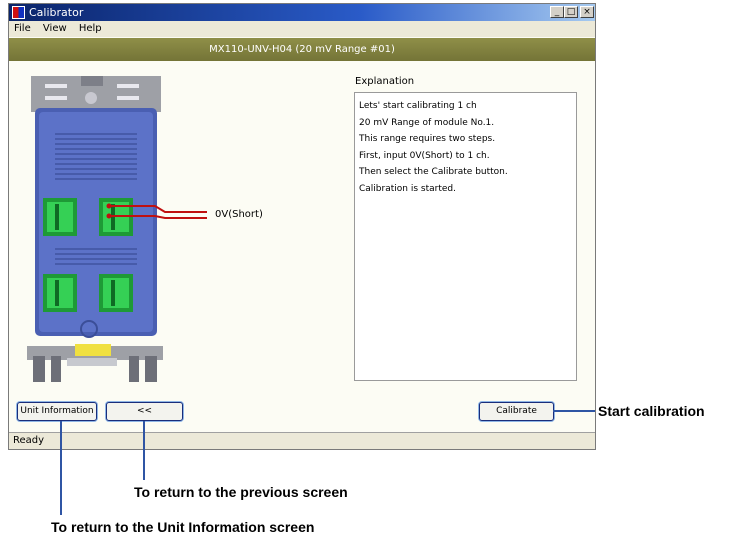 The image size is (732, 545). I want to click on explanation-line: Calibration is started., so click(407, 188).